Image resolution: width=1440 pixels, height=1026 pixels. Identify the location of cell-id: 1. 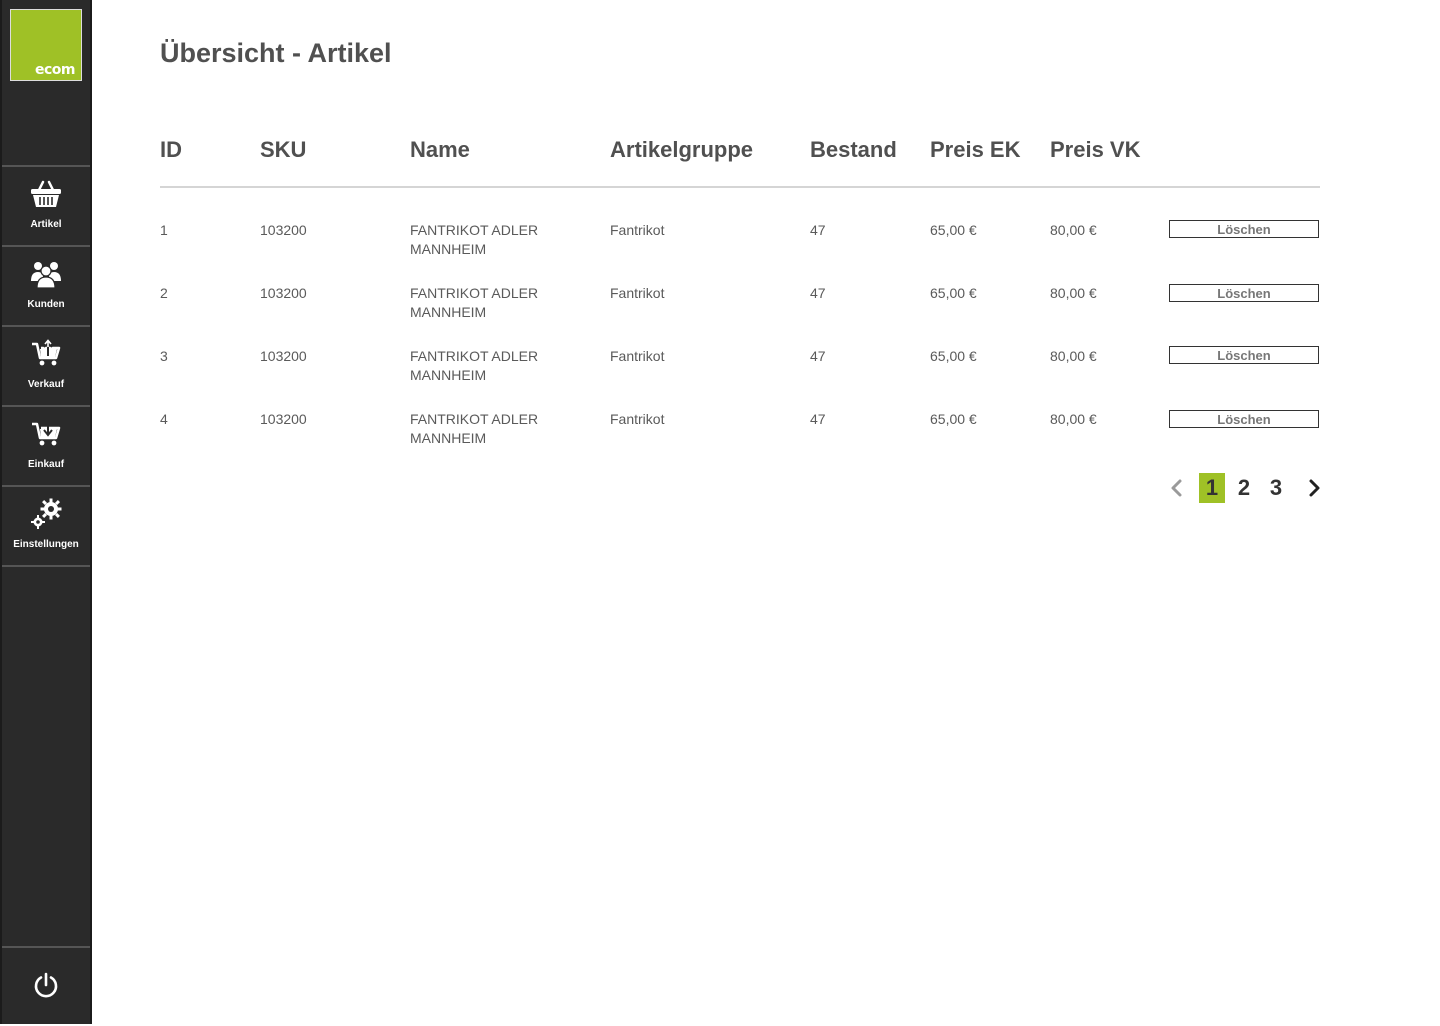
(164, 230).